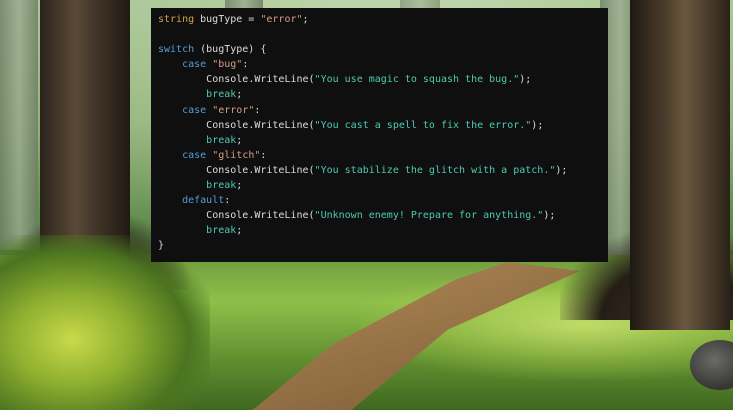 The image size is (733, 410). What do you see at coordinates (206, 201) in the screenshot?
I see `code-line: default:` at bounding box center [206, 201].